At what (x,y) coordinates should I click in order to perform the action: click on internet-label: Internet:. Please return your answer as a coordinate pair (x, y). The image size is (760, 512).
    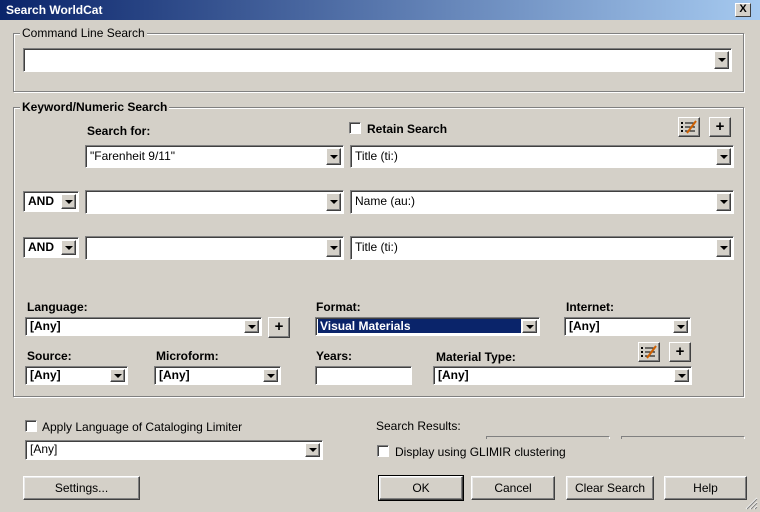
    Looking at the image, I should click on (590, 307).